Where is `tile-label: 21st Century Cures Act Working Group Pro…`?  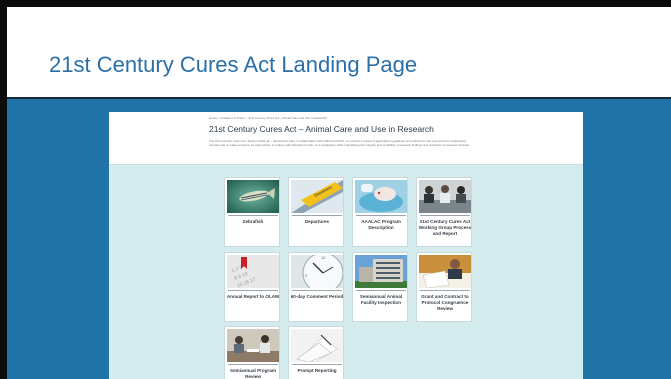 tile-label: 21st Century Cures Act Working Group Pro… is located at coordinates (445, 227).